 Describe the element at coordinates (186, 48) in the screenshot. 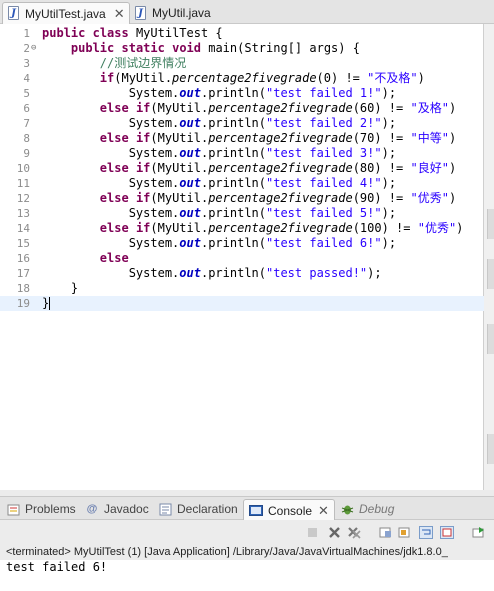

I see `code-token: void` at that location.